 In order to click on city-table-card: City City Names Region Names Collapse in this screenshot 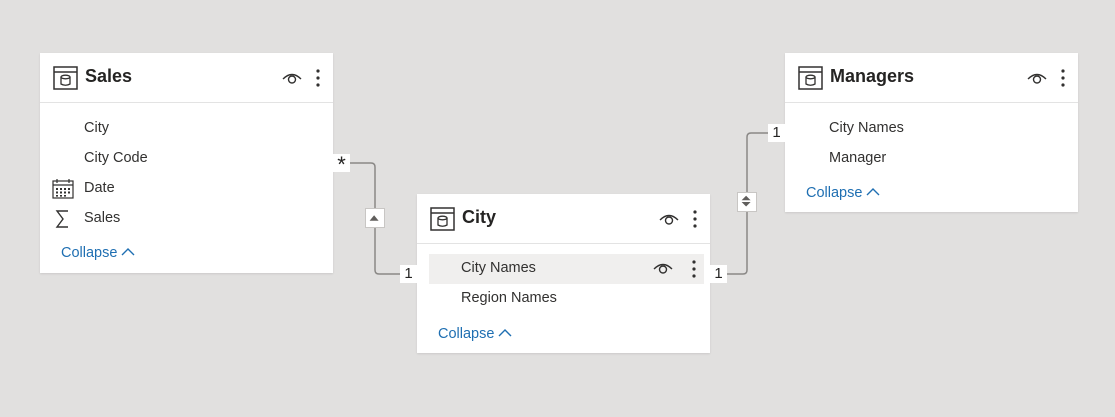, I will do `click(563, 273)`.